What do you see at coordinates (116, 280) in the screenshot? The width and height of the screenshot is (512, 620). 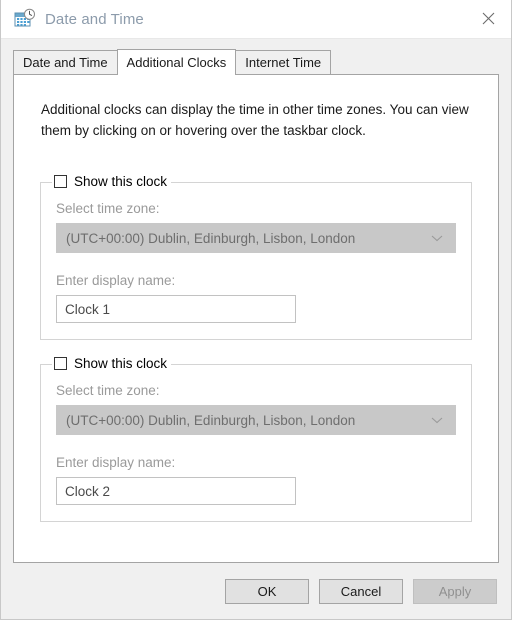 I see `display-name-label-1: Enter display name:` at bounding box center [116, 280].